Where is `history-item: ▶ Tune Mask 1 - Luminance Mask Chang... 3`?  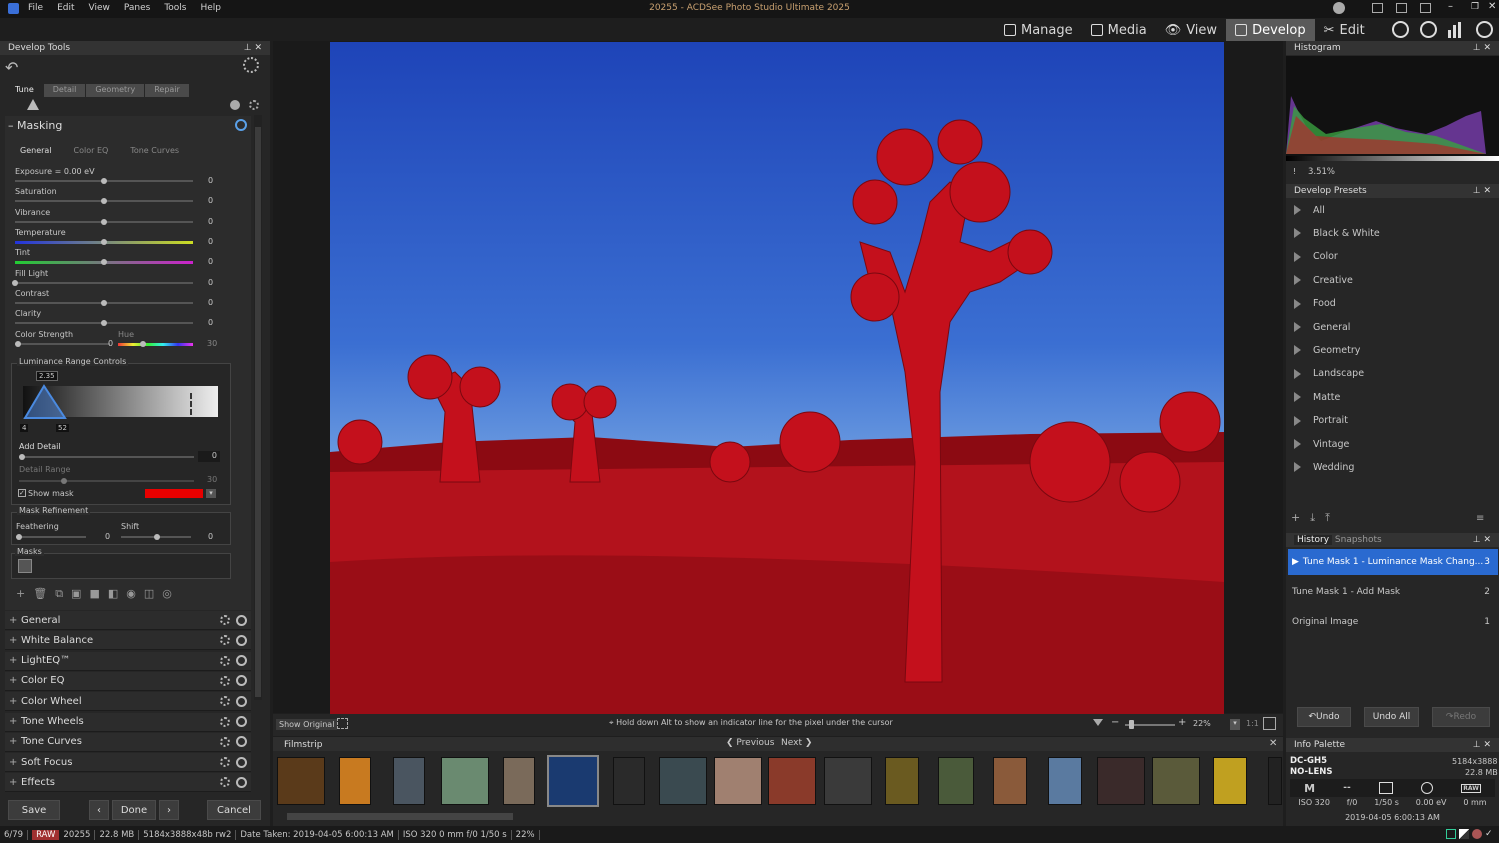 history-item: ▶ Tune Mask 1 - Luminance Mask Chang... 3 is located at coordinates (1393, 562).